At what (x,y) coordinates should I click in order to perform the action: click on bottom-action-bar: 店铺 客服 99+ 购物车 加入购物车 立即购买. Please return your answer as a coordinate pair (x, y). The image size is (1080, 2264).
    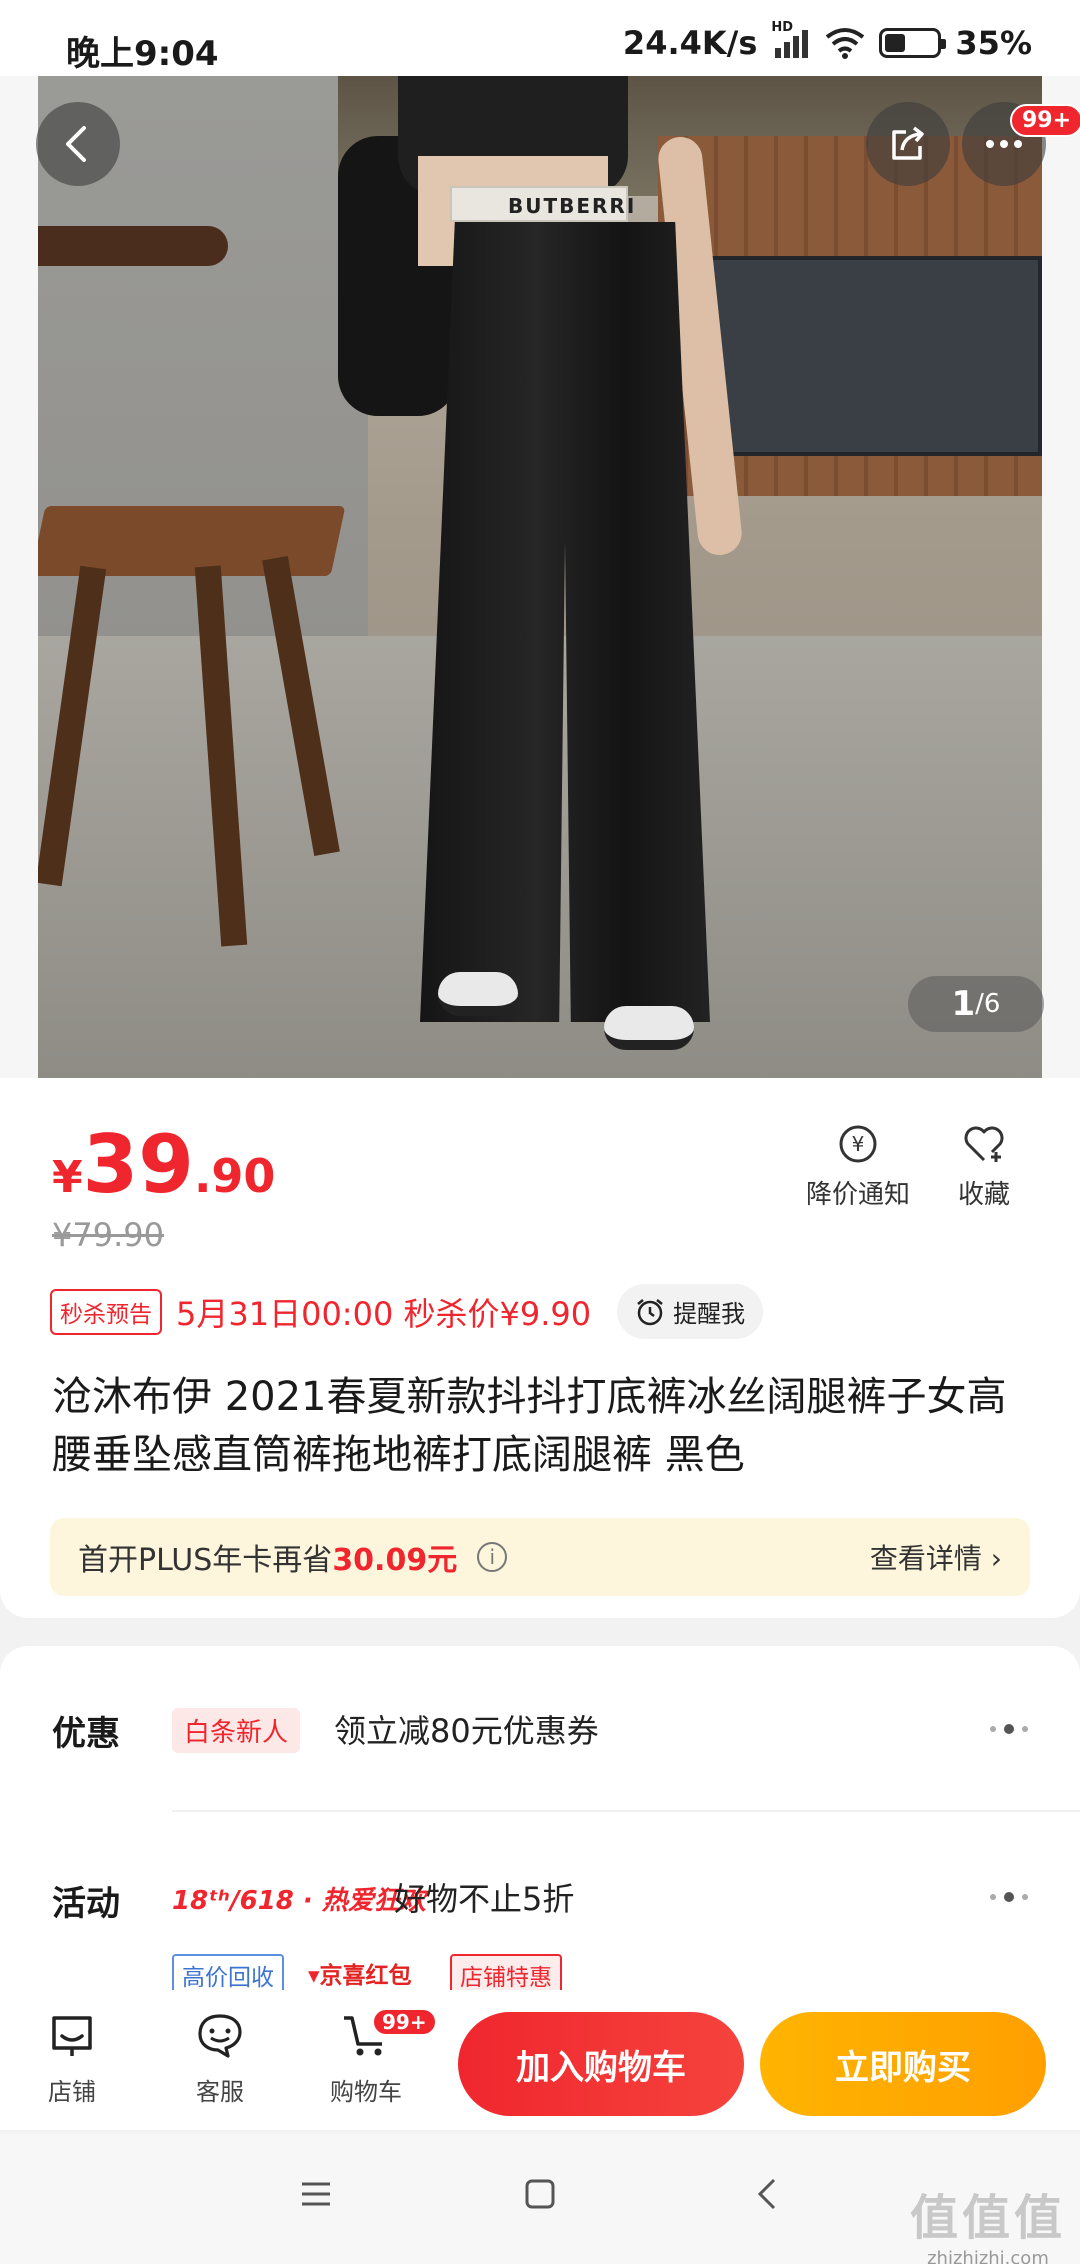
    Looking at the image, I should click on (540, 2060).